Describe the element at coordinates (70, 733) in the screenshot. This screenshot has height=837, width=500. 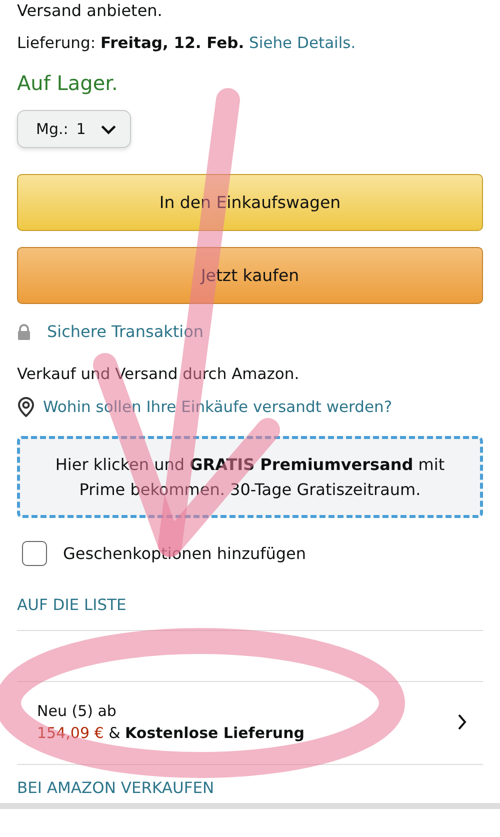
I see `price-text: 154,09 €` at that location.